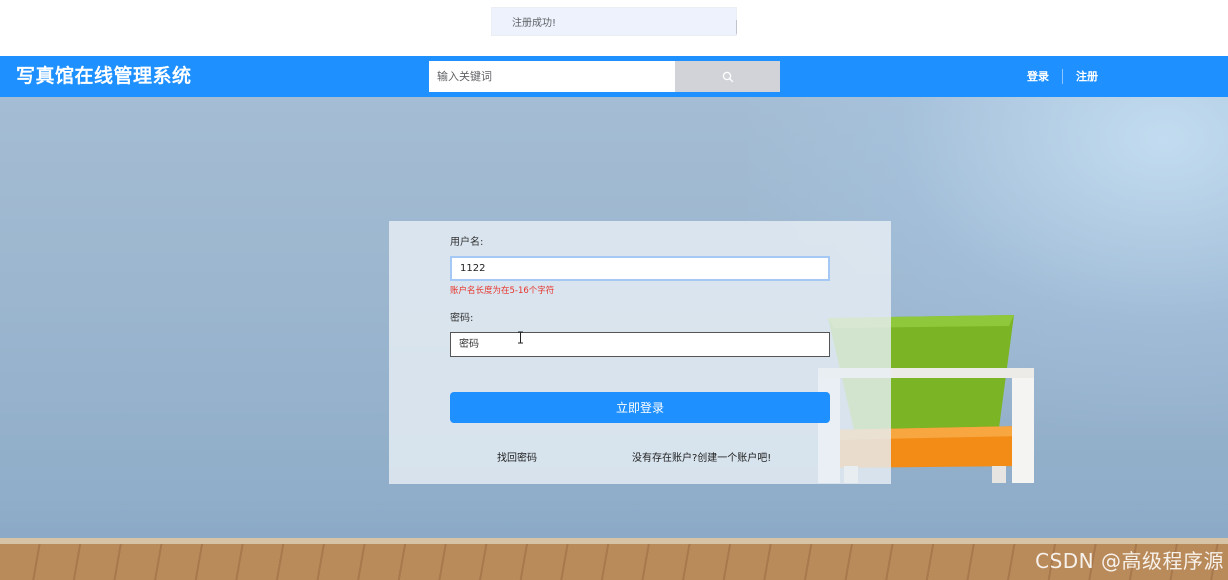  Describe the element at coordinates (520, 337) in the screenshot. I see `ibeam-cursor-icon` at that location.